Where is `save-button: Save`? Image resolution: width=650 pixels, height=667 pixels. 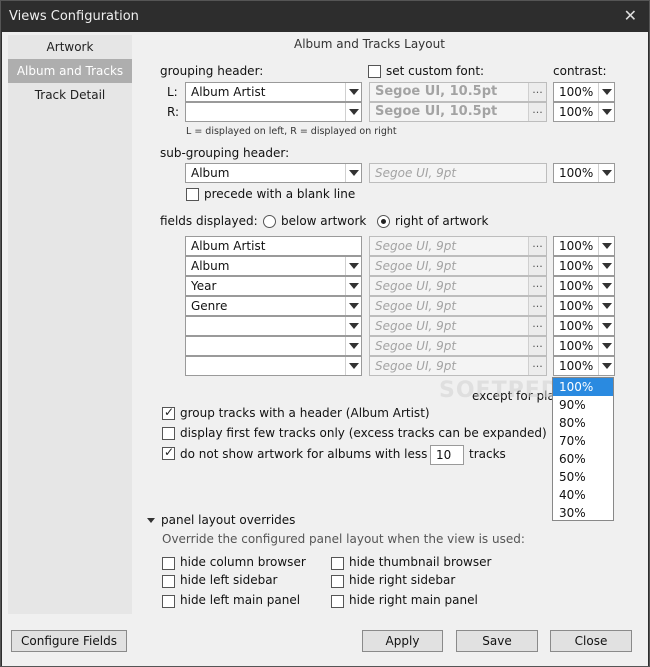 save-button: Save is located at coordinates (497, 641).